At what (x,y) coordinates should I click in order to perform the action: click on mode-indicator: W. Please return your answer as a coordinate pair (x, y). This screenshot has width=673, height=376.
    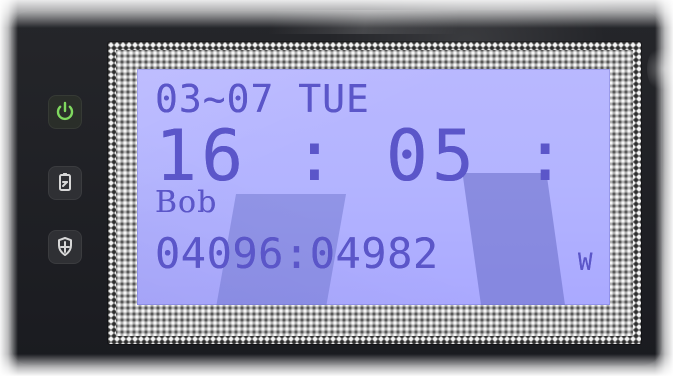
    Looking at the image, I should click on (586, 262).